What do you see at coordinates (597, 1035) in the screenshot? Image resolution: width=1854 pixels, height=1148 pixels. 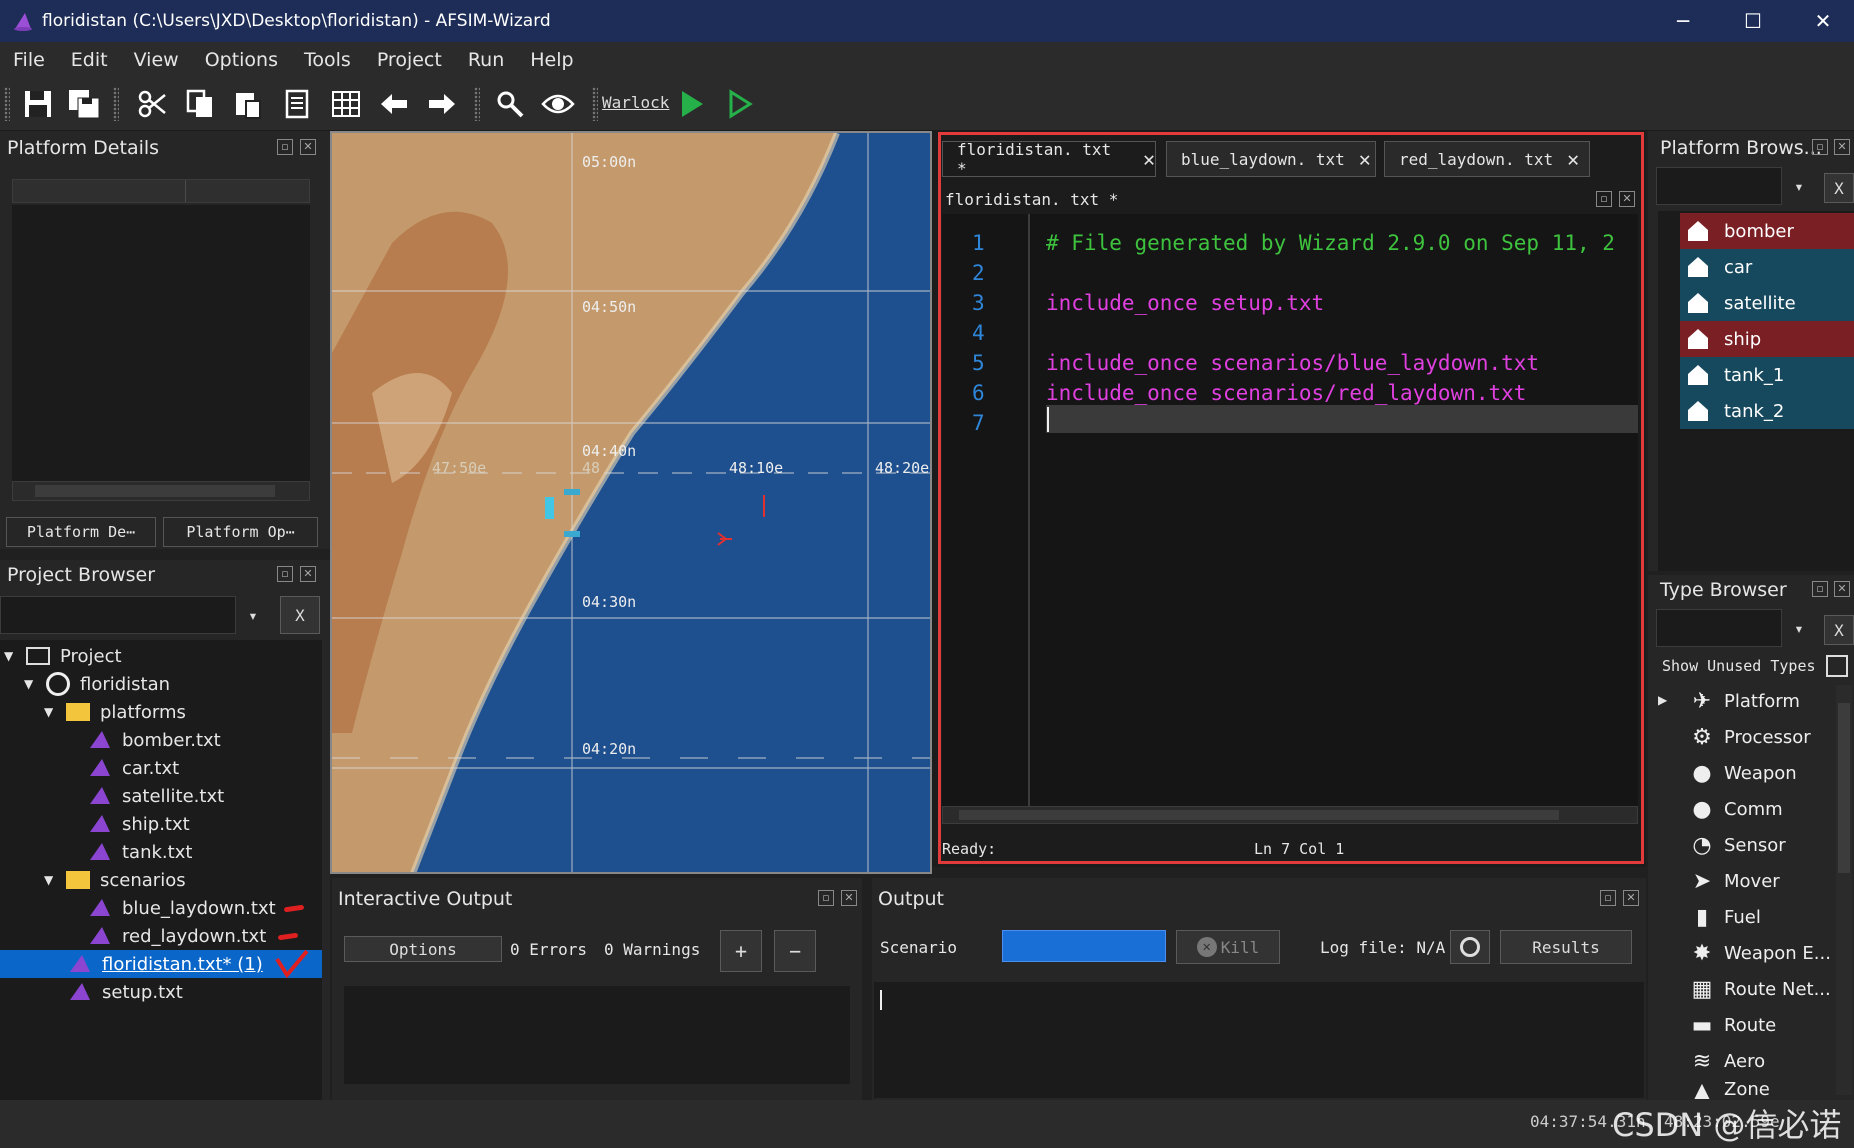 I see `interactive-output-console` at bounding box center [597, 1035].